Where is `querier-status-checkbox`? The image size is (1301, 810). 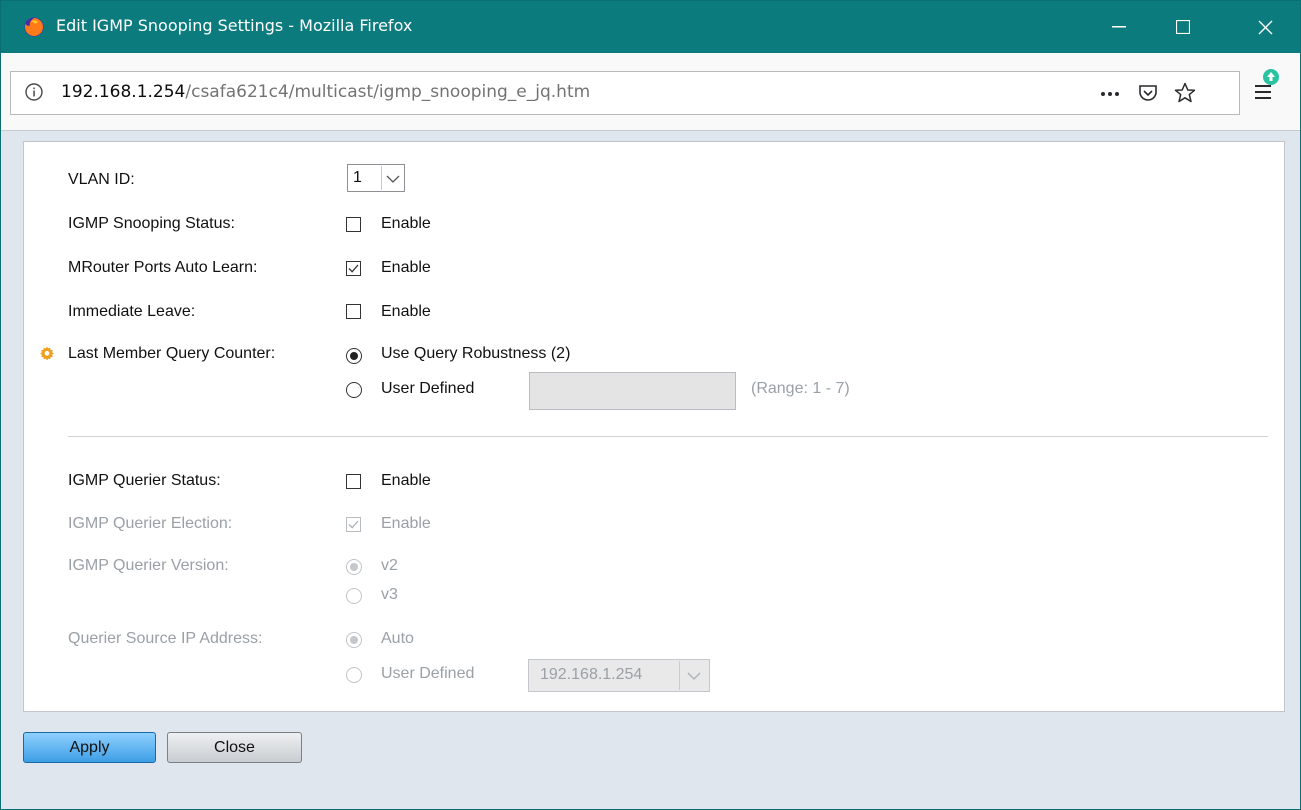 querier-status-checkbox is located at coordinates (353, 481).